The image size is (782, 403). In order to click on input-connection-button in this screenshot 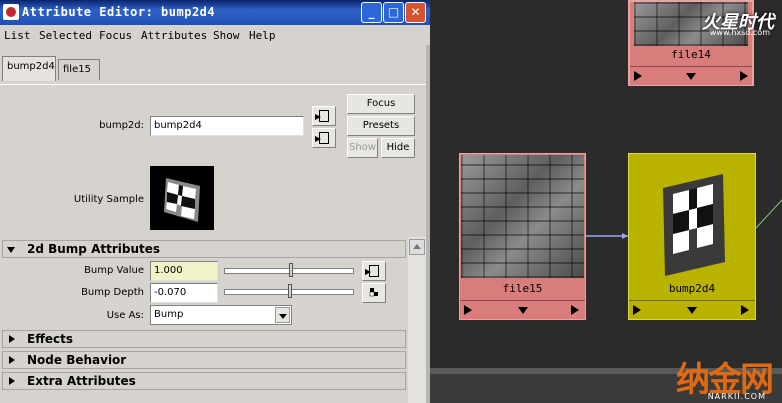, I will do `click(324, 116)`.